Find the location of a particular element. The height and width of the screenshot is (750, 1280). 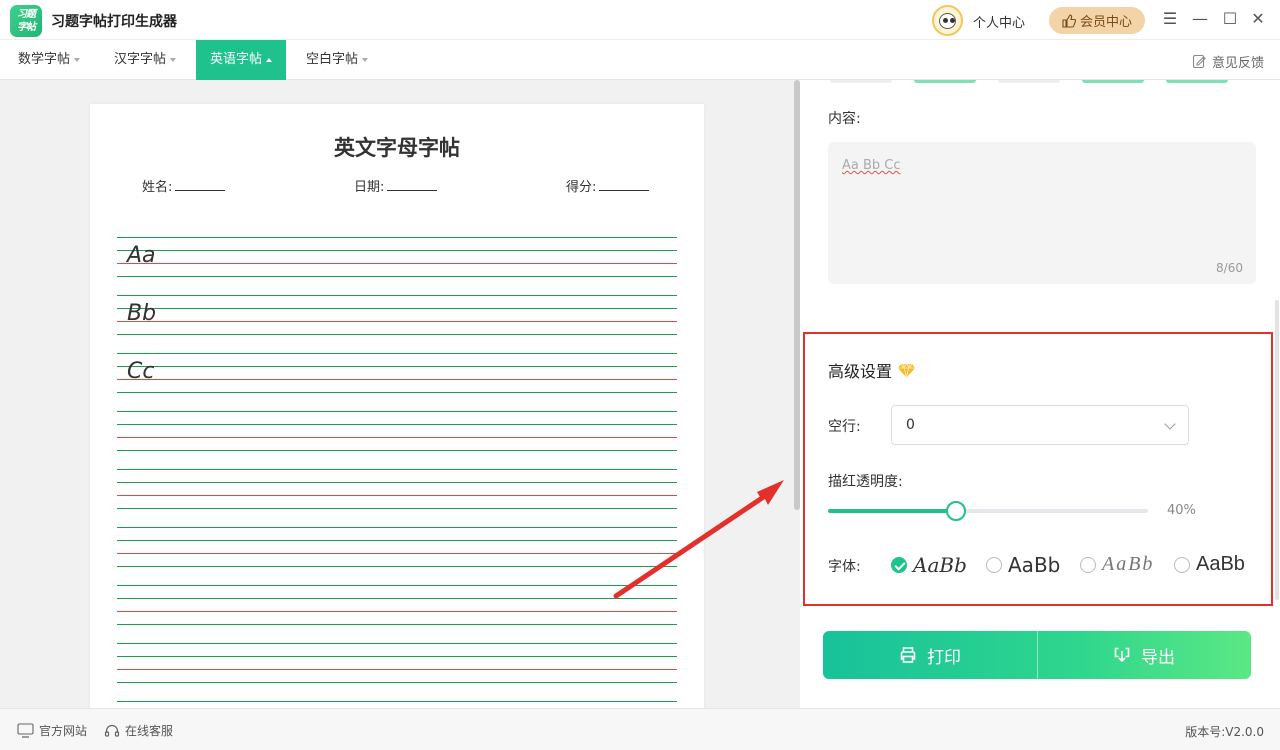

content-text: Aa Bb Cc is located at coordinates (871, 165).